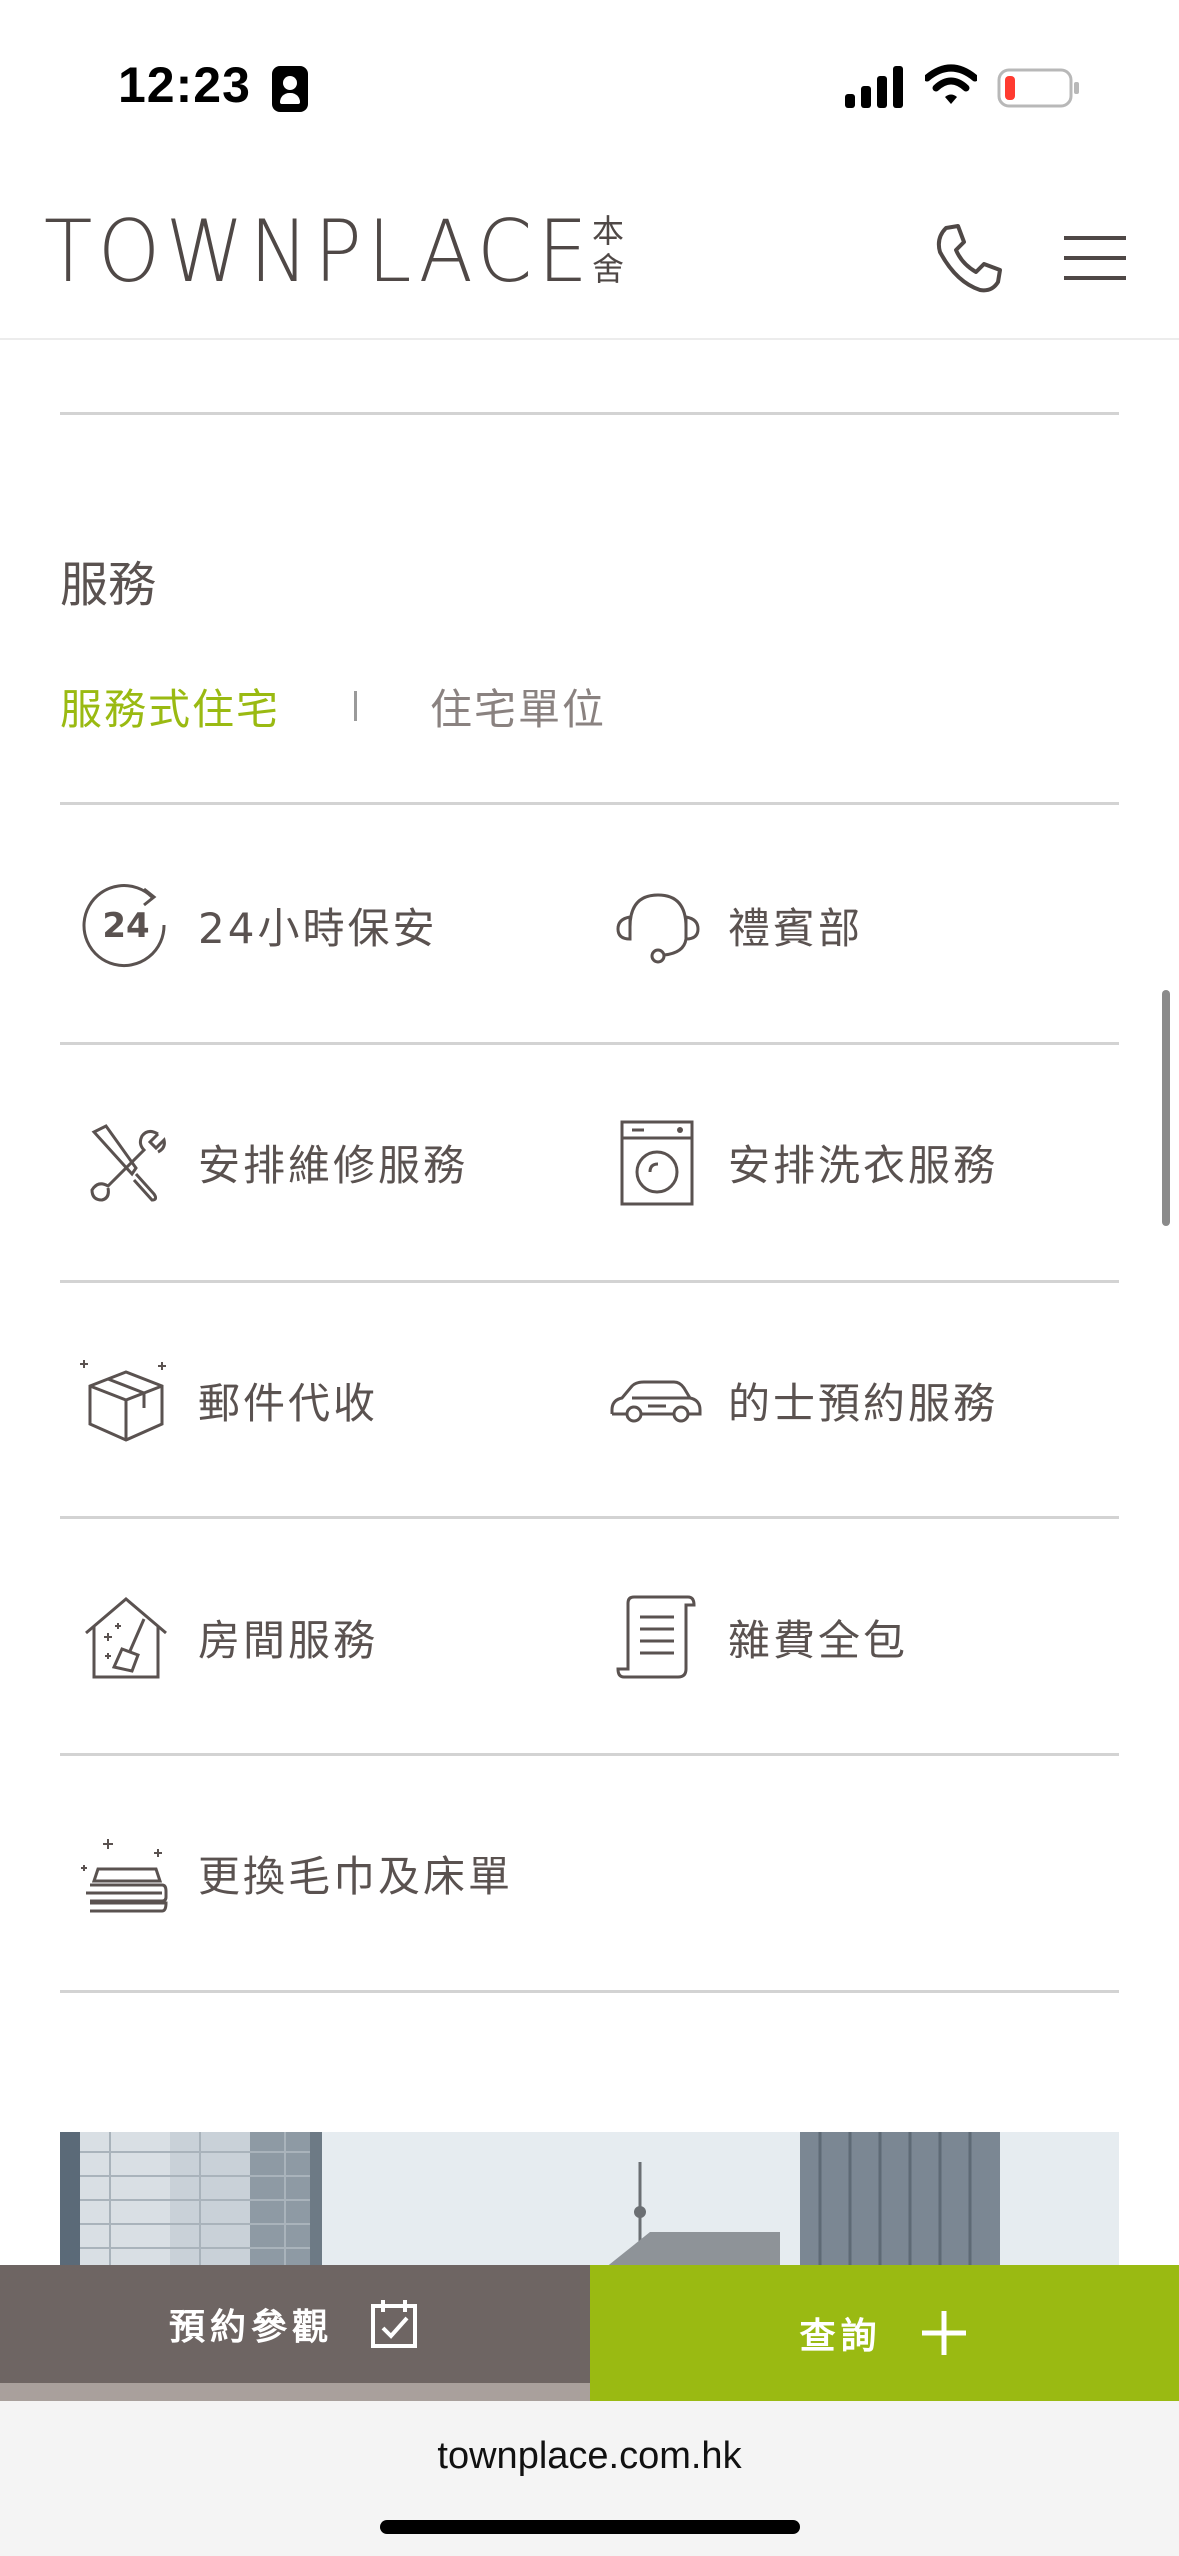 This screenshot has width=1179, height=2556. I want to click on logo-chinese: 本舍, so click(608, 250).